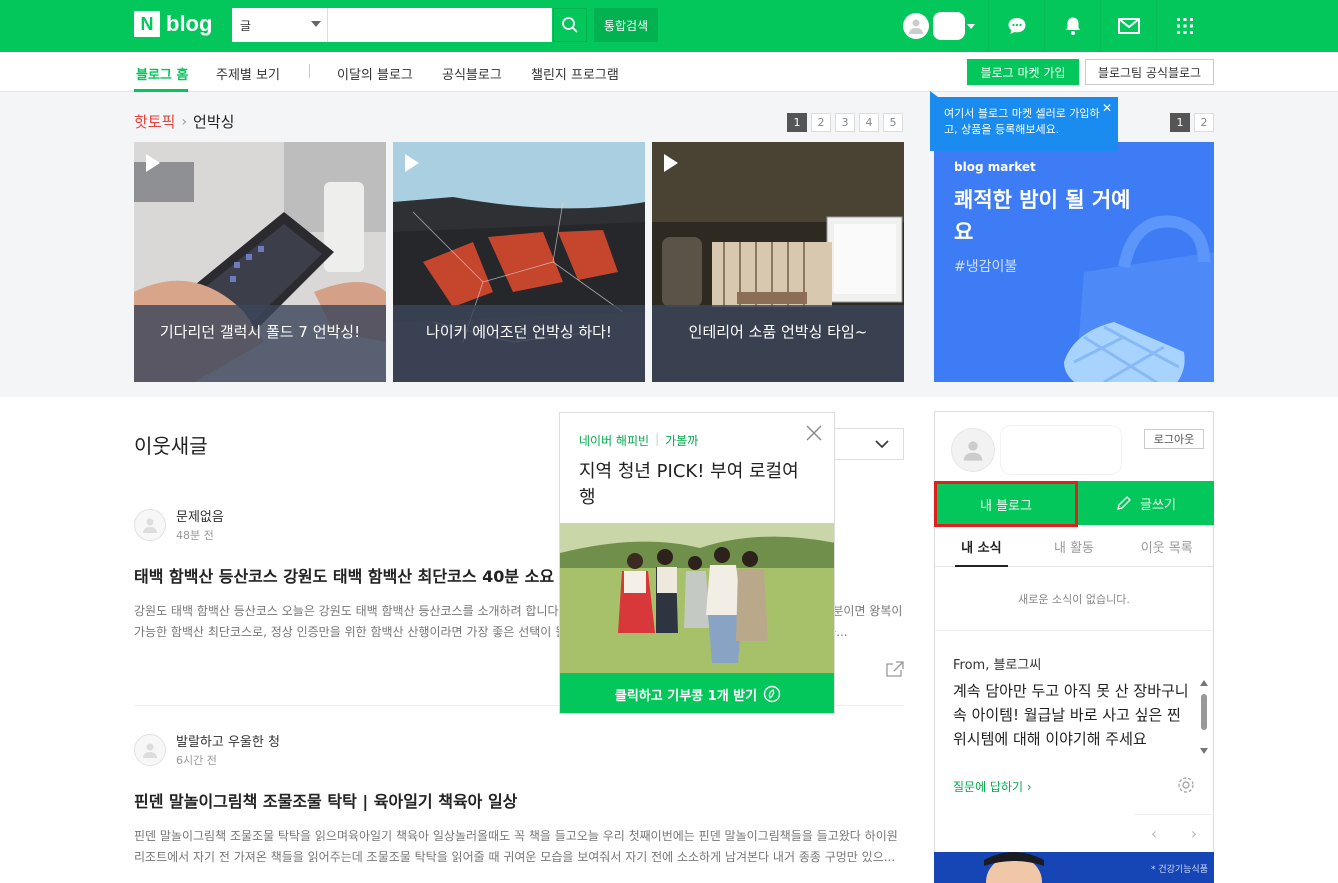 The image size is (1338, 883). I want to click on tab-my-activity: 내 활동, so click(1074, 546).